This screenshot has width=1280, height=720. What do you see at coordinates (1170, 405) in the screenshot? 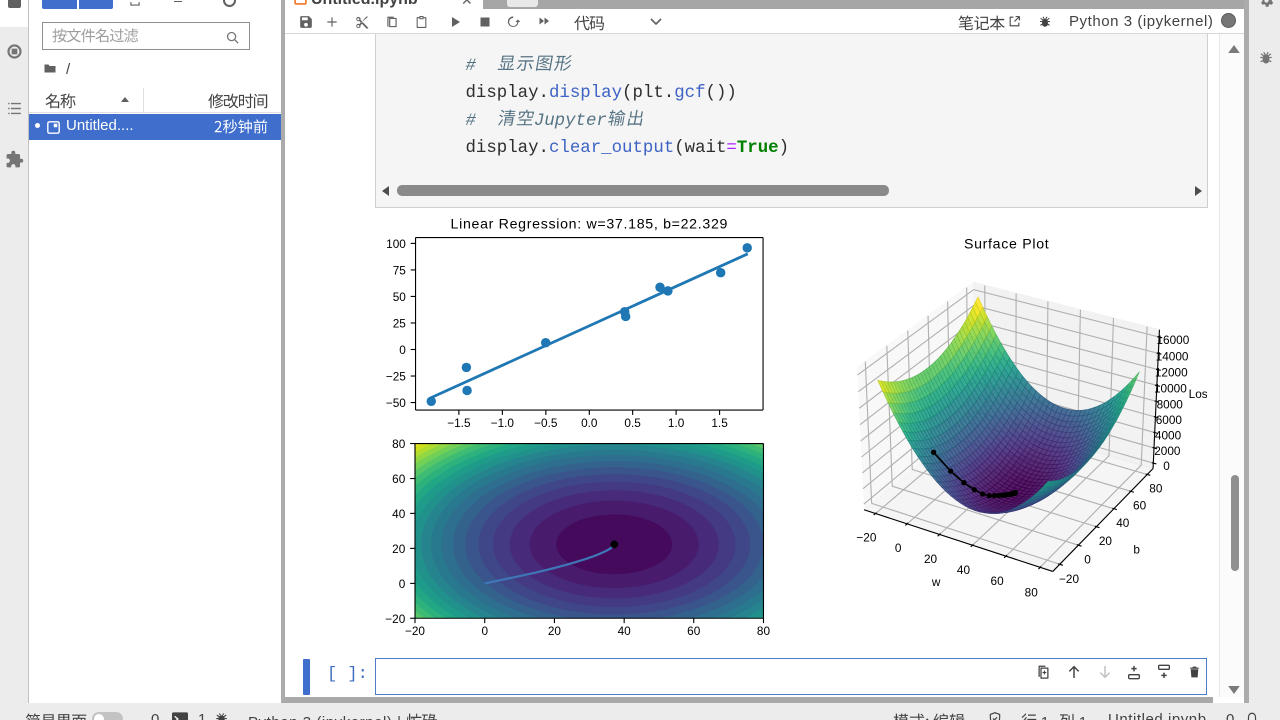
I see `svg-text: 8000` at bounding box center [1170, 405].